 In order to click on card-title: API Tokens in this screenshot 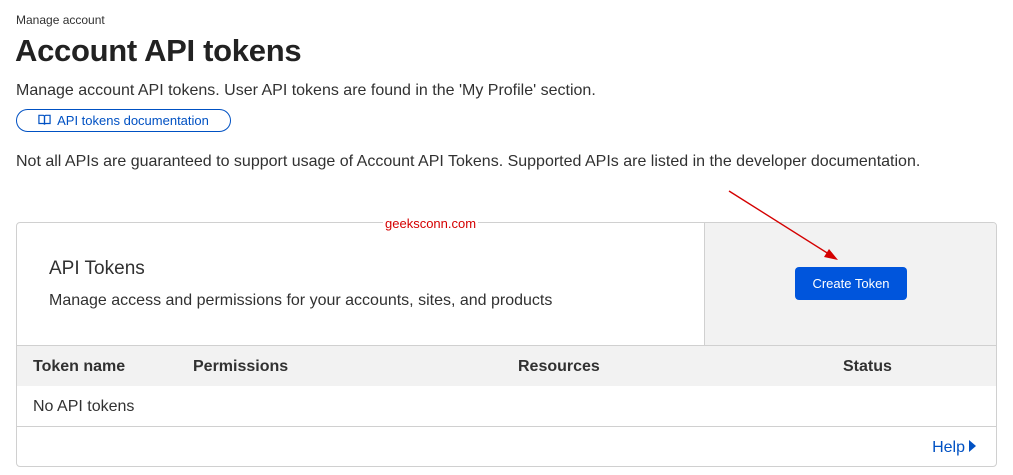, I will do `click(97, 268)`.